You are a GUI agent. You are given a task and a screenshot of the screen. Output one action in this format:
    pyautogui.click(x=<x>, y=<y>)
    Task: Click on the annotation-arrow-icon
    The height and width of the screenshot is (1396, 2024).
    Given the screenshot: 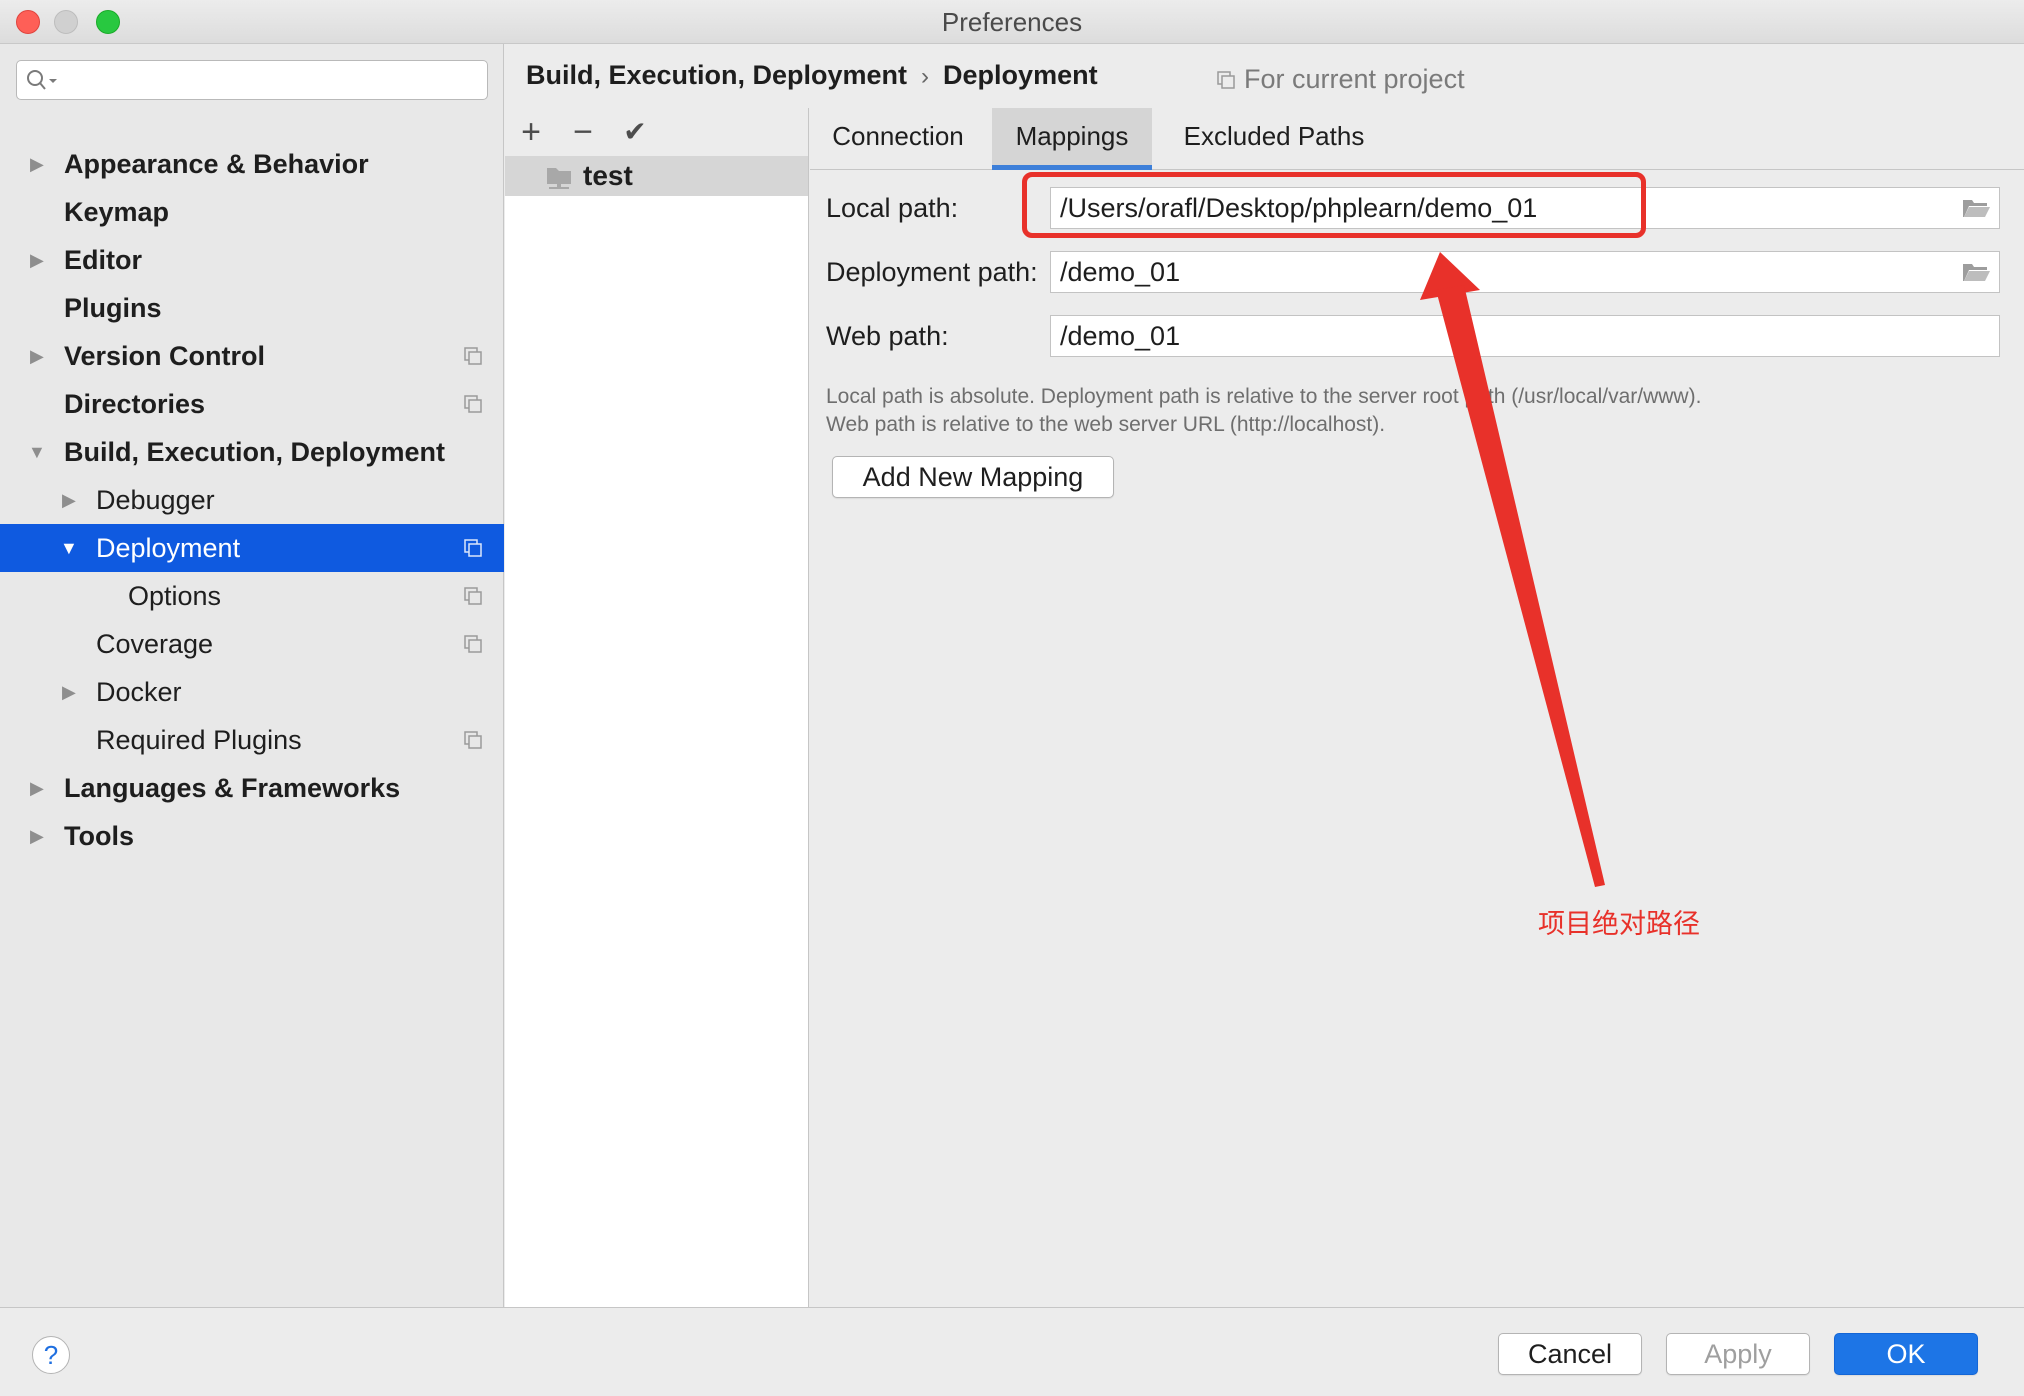 What is the action you would take?
    pyautogui.click(x=1512, y=569)
    